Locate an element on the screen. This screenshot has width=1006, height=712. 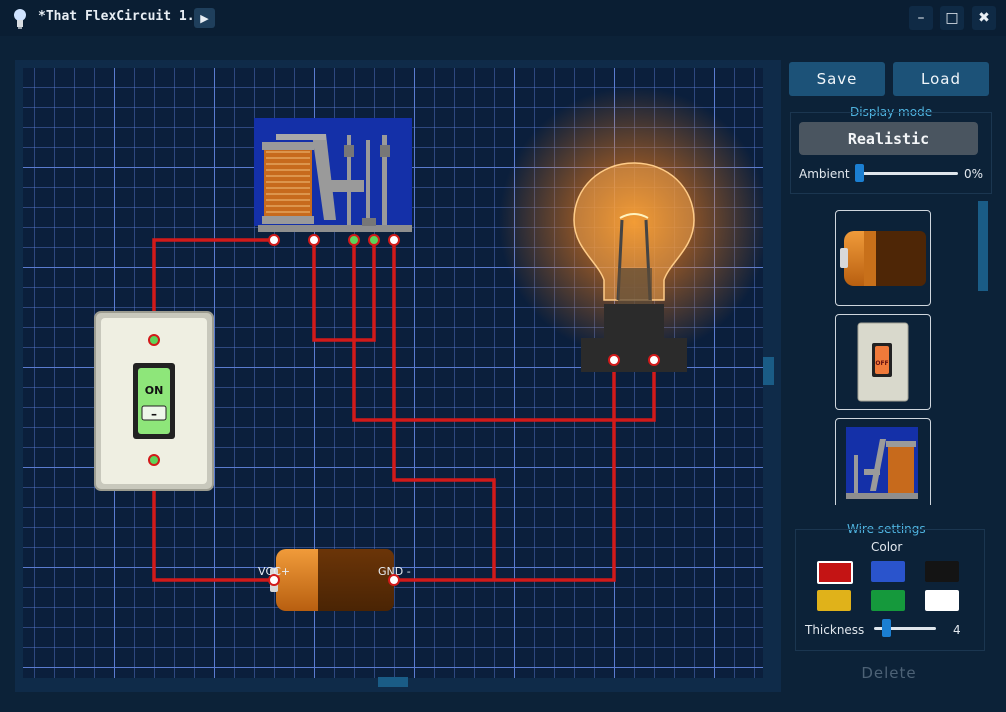
minimize-button: – is located at coordinates (921, 18).